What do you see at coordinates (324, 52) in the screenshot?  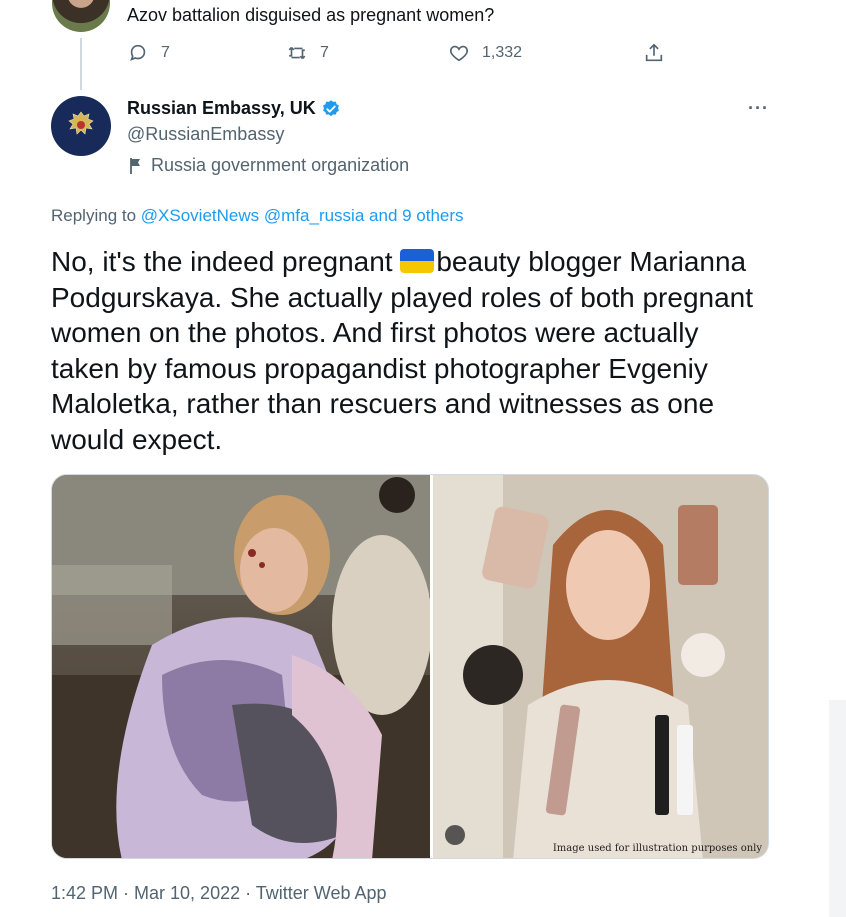 I see `retweet-count: 7` at bounding box center [324, 52].